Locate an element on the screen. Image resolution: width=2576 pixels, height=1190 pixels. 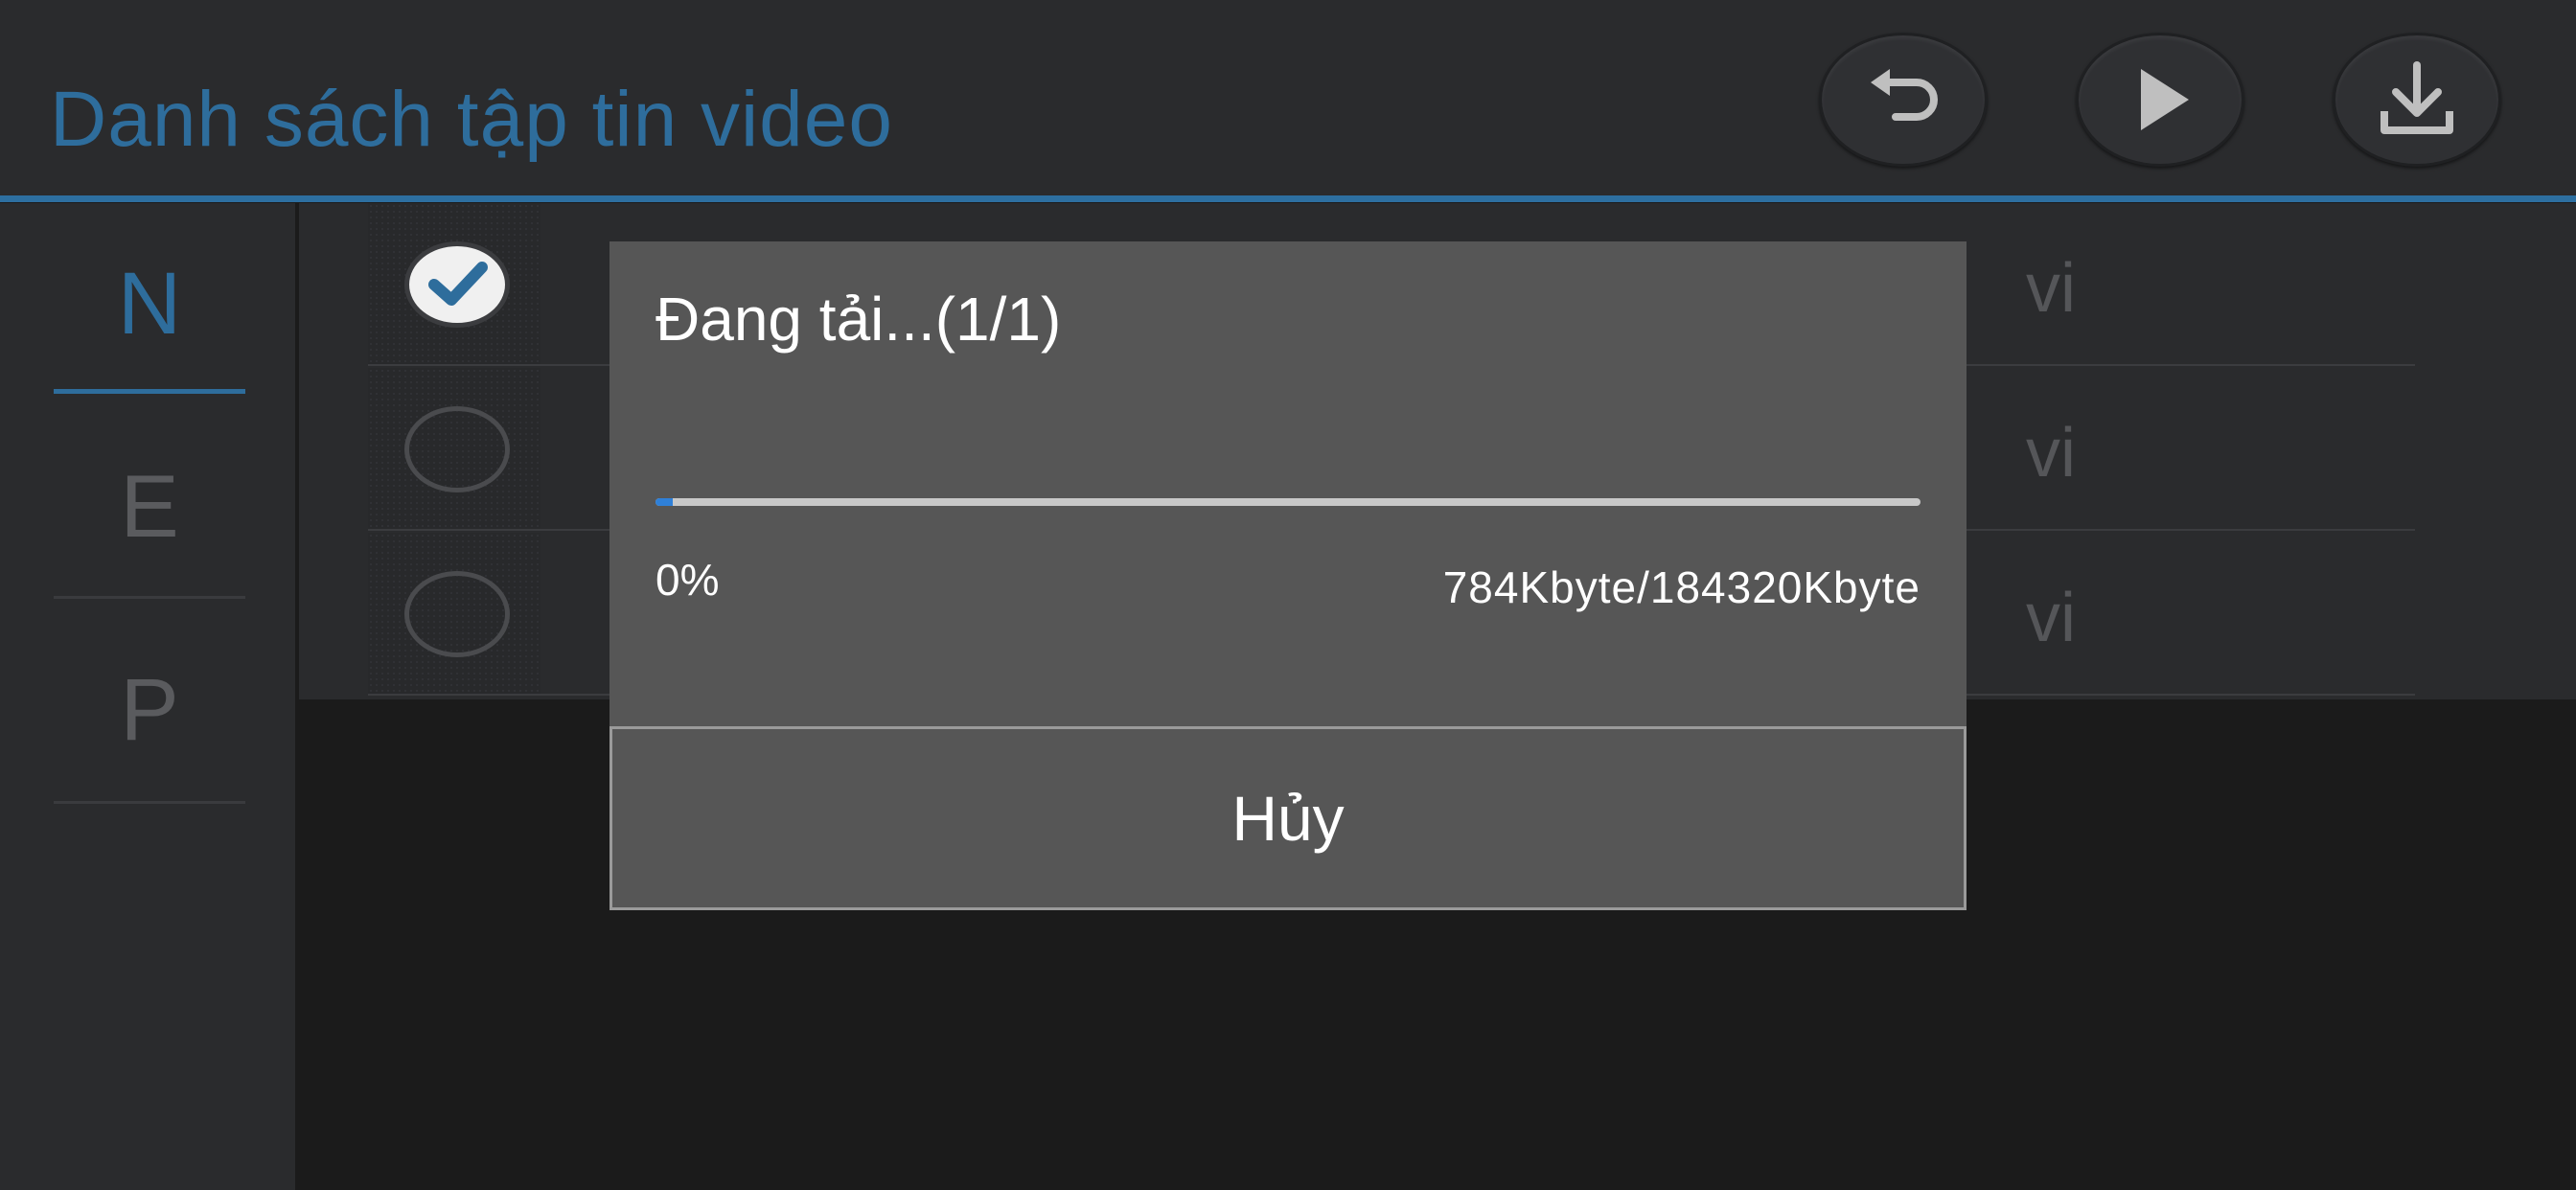
sidebar-active-indicator is located at coordinates (149, 391).